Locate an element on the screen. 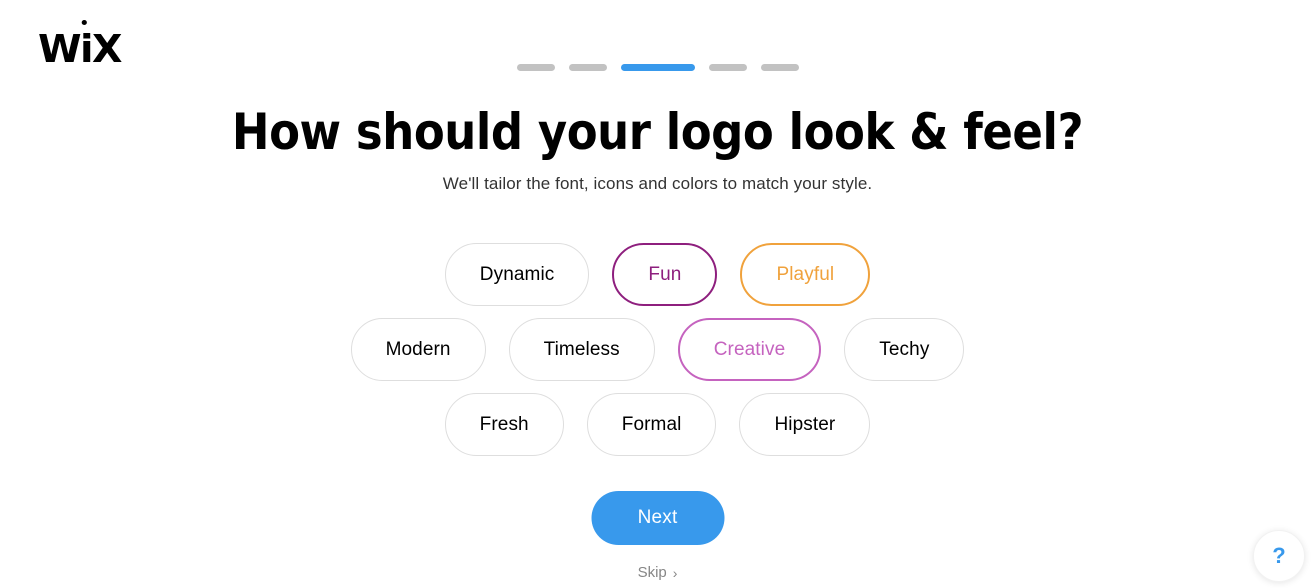 This screenshot has height=588, width=1315. style-chip-formal: Formal is located at coordinates (651, 424).